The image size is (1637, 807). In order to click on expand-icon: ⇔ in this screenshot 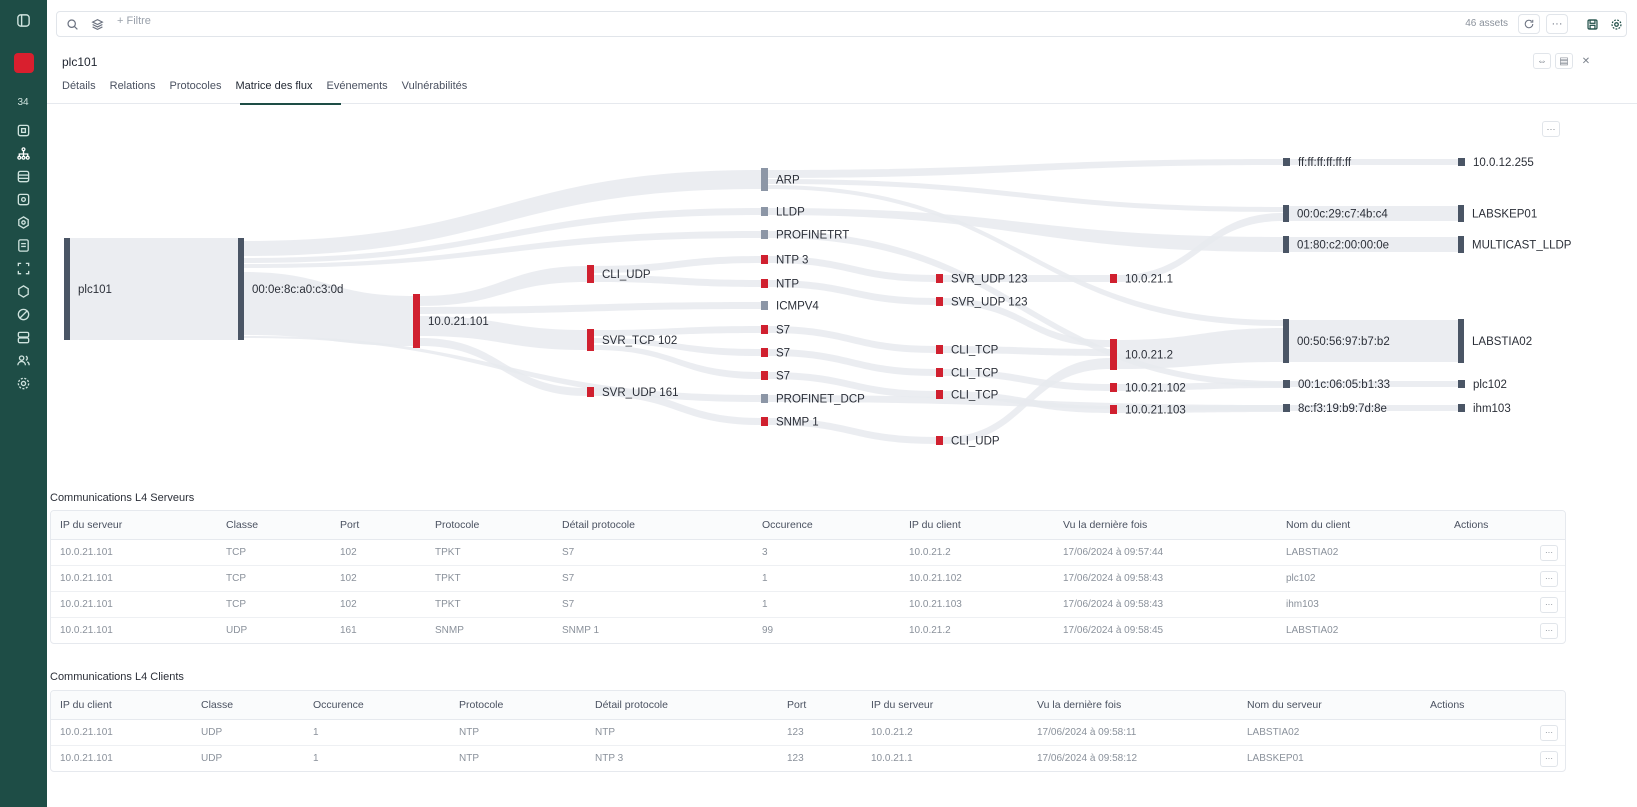, I will do `click(1542, 61)`.